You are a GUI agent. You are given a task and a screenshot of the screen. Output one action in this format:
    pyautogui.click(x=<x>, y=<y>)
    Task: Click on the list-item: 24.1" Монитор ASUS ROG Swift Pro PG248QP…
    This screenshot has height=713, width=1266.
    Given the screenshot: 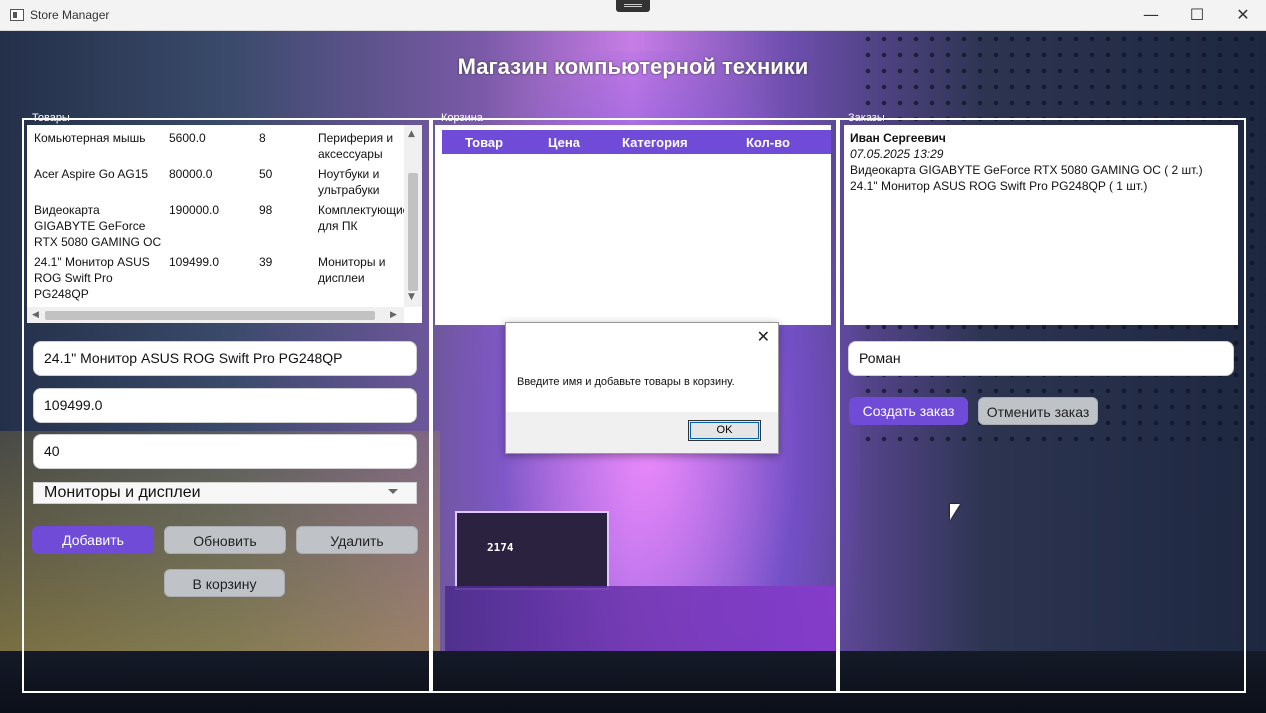 What is the action you would take?
    pyautogui.click(x=216, y=279)
    